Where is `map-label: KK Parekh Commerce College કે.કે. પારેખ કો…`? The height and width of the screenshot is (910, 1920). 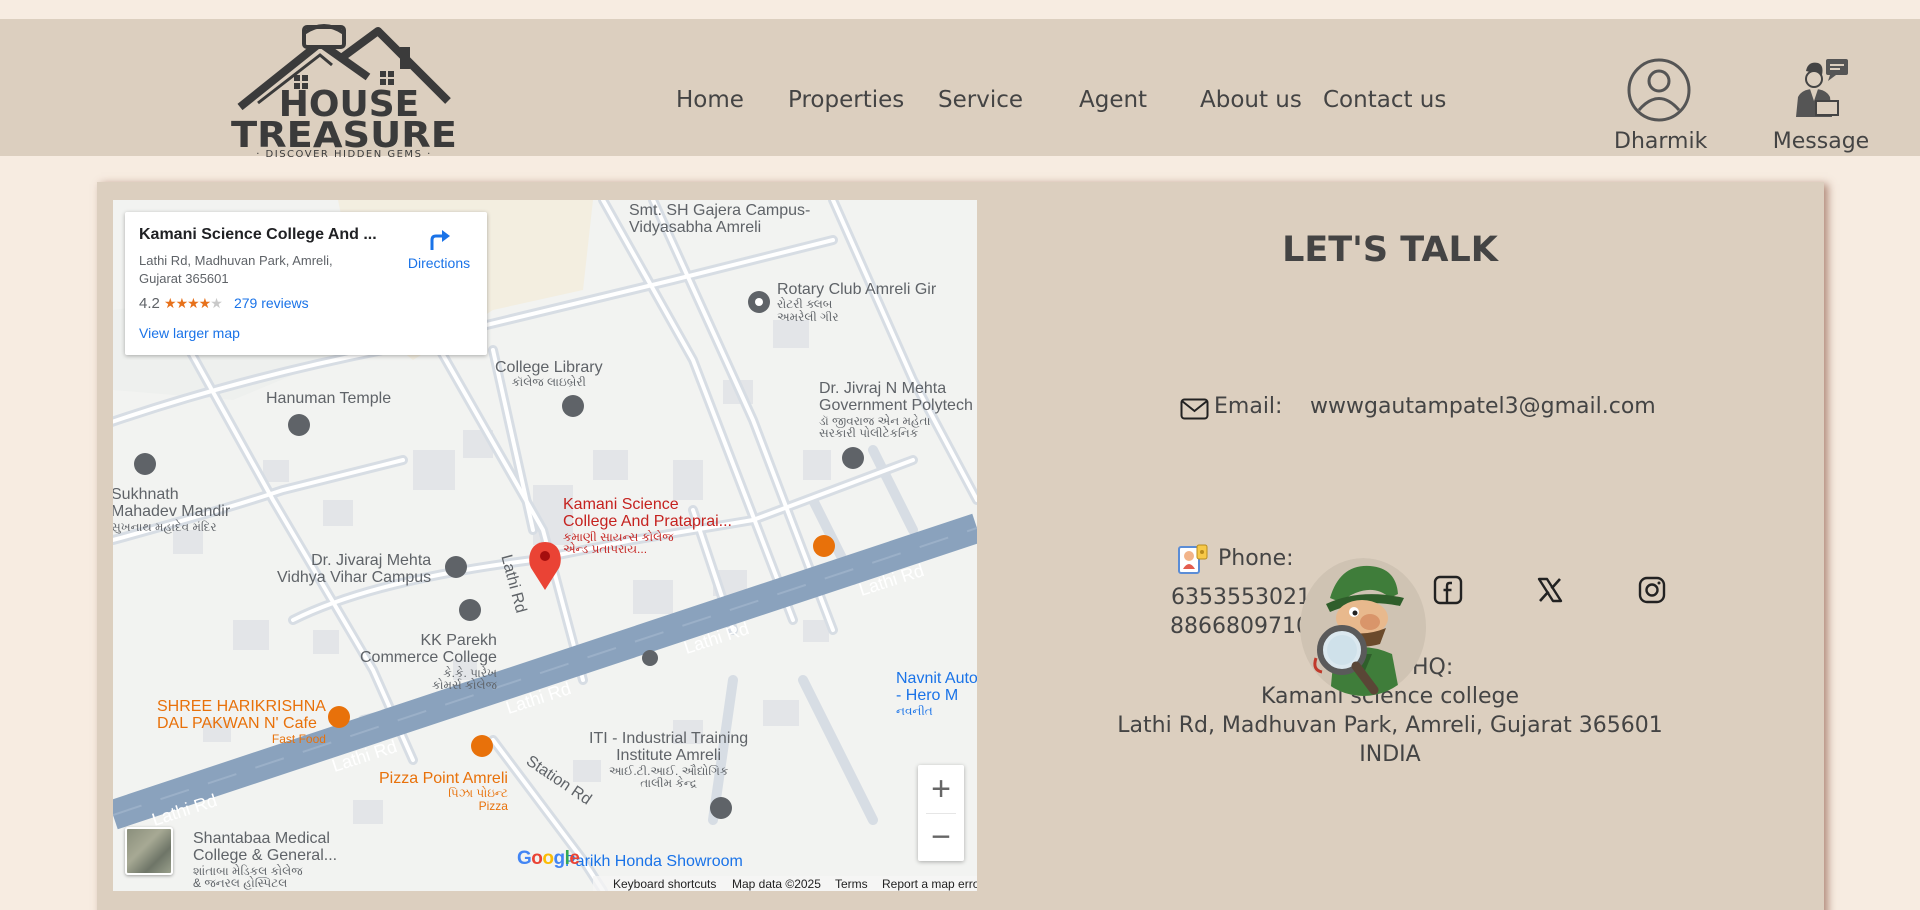 map-label: KK Parekh Commerce College કે.કે. પારેખ કો… is located at coordinates (428, 662).